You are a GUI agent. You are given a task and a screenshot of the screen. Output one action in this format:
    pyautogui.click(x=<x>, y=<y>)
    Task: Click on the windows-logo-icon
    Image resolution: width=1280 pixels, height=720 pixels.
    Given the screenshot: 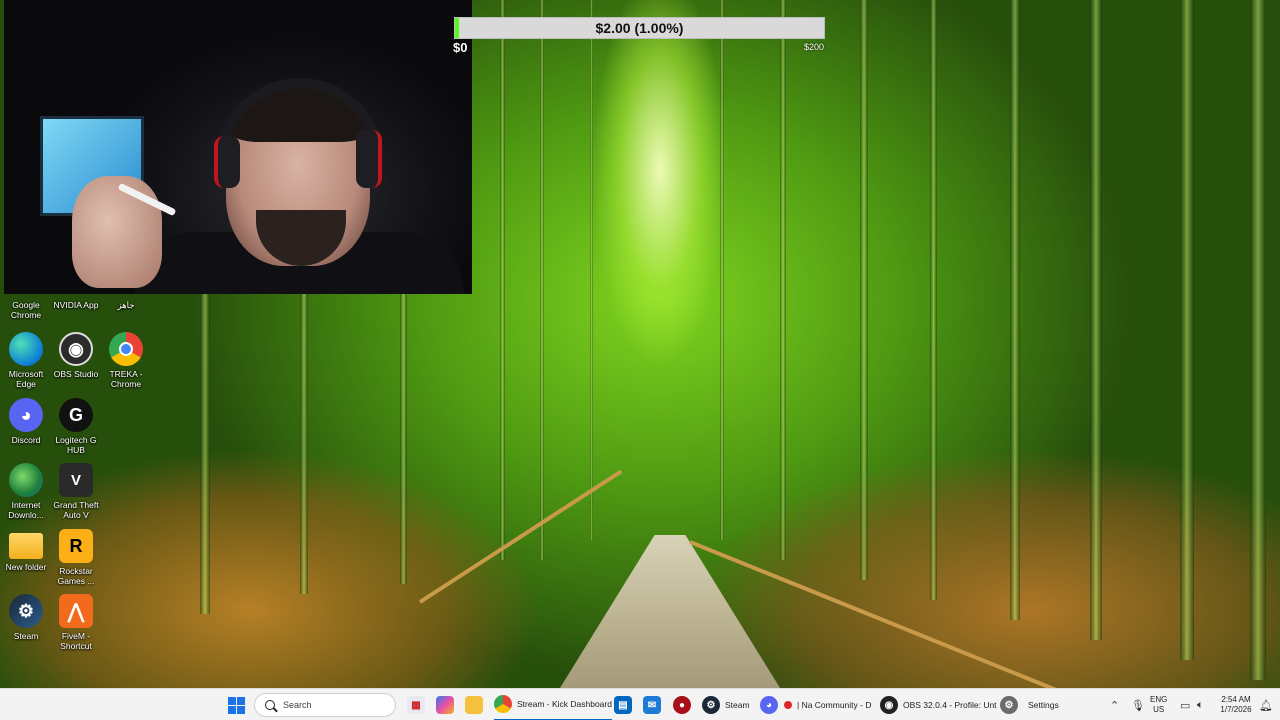 What is the action you would take?
    pyautogui.click(x=236, y=705)
    